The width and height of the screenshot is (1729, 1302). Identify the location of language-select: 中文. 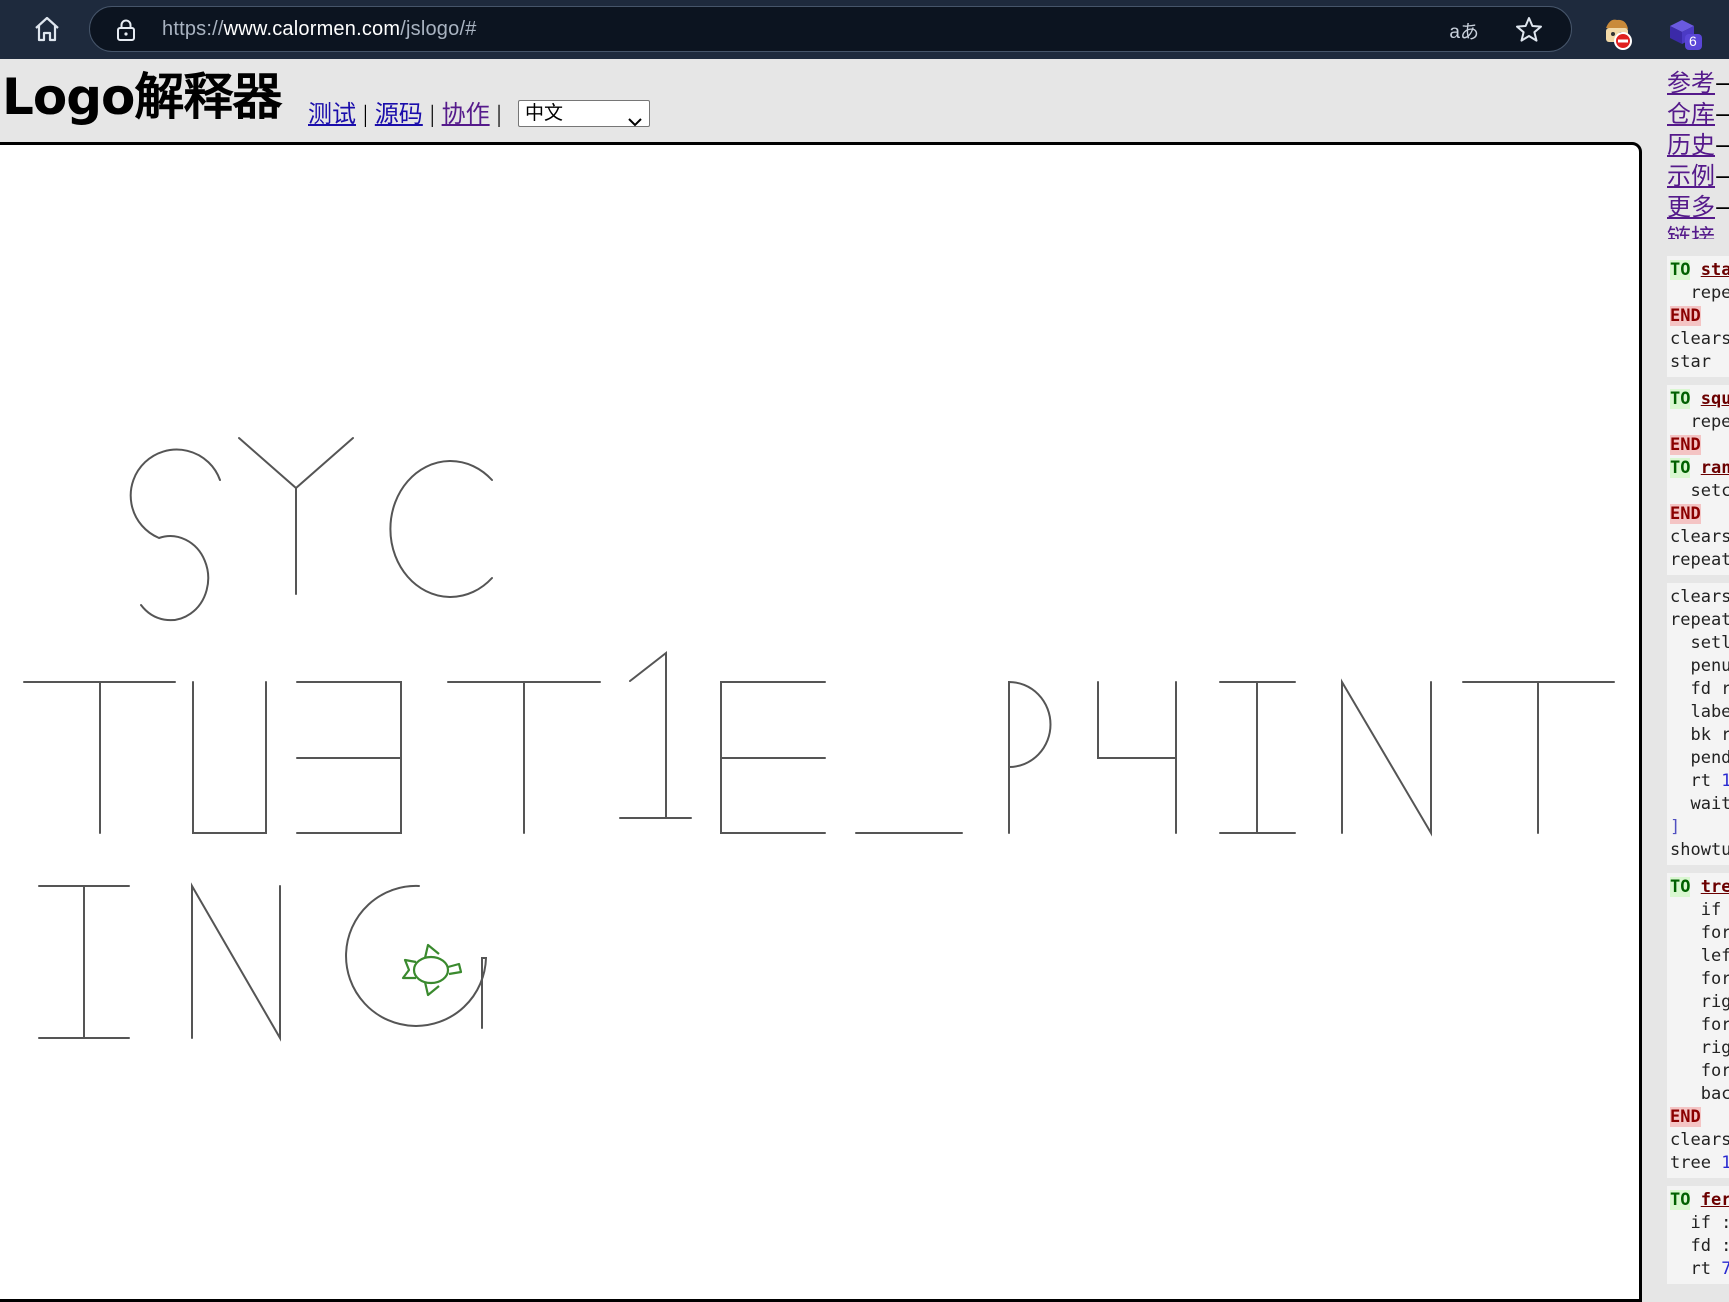
(584, 113).